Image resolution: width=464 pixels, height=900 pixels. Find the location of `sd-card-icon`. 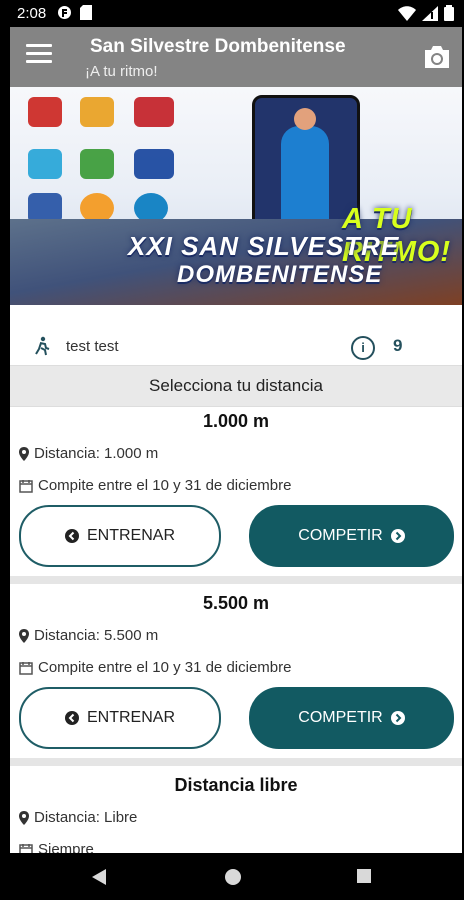

sd-card-icon is located at coordinates (86, 12).